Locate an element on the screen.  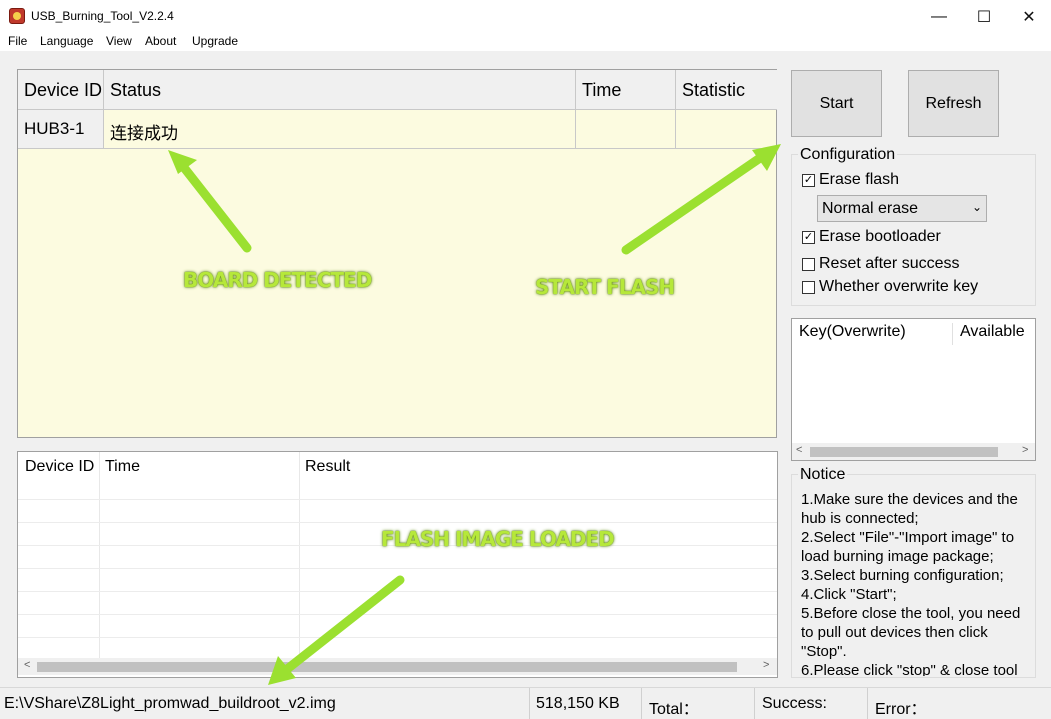
device-id-cell: HUB3-1 is located at coordinates (61, 129).